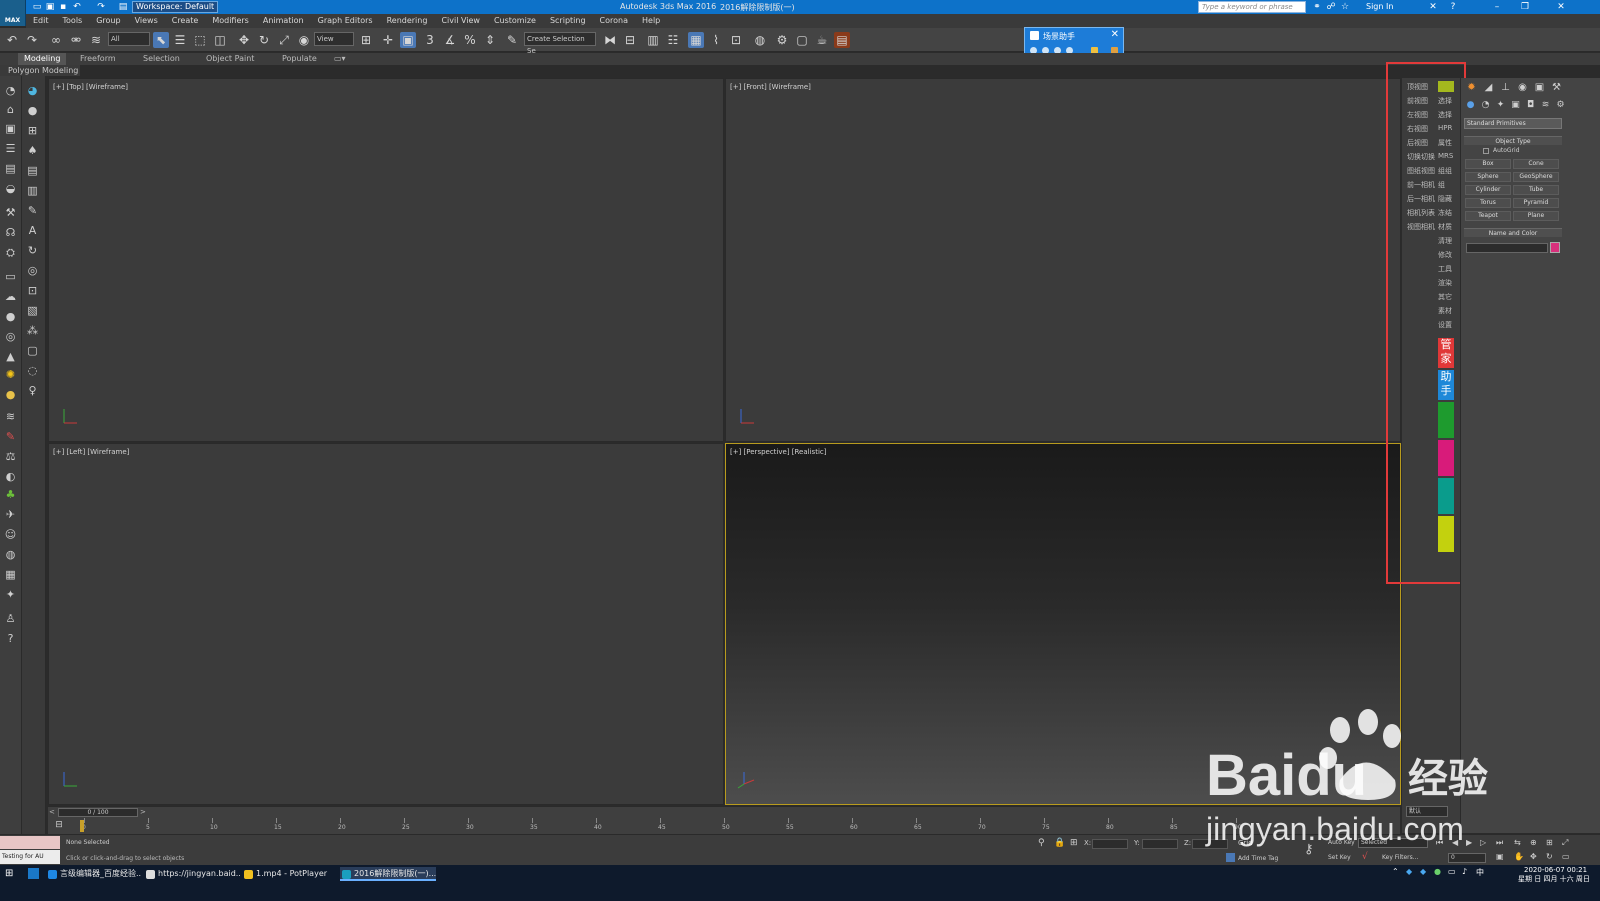 The width and height of the screenshot is (1600, 901). Describe the element at coordinates (32, 331) in the screenshot. I see `group-icon: ⁂` at that location.